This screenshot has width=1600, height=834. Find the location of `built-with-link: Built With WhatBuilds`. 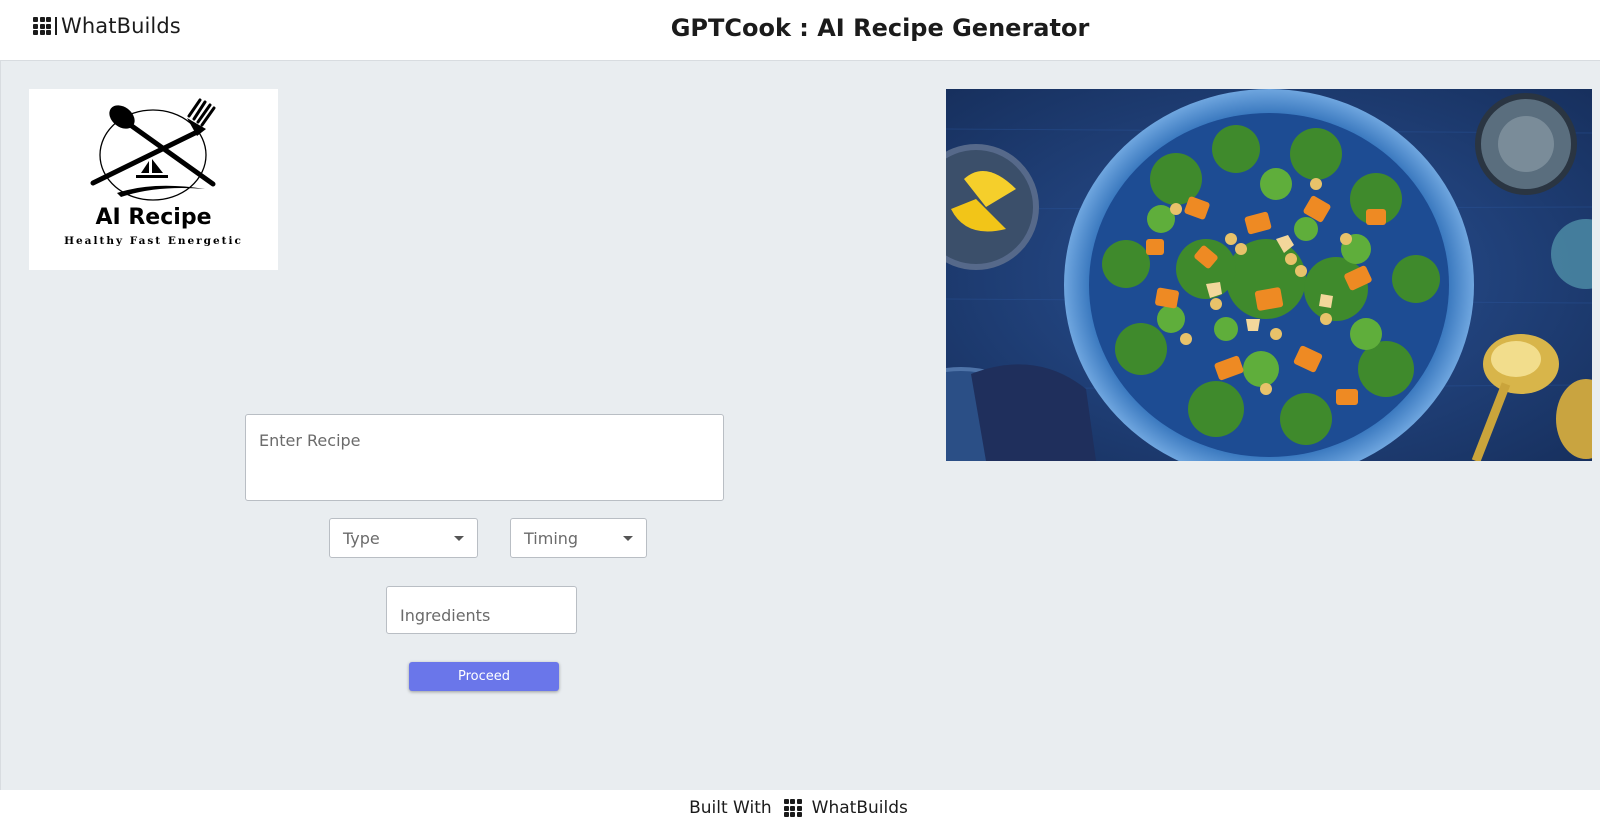

built-with-link: Built With WhatBuilds is located at coordinates (798, 808).